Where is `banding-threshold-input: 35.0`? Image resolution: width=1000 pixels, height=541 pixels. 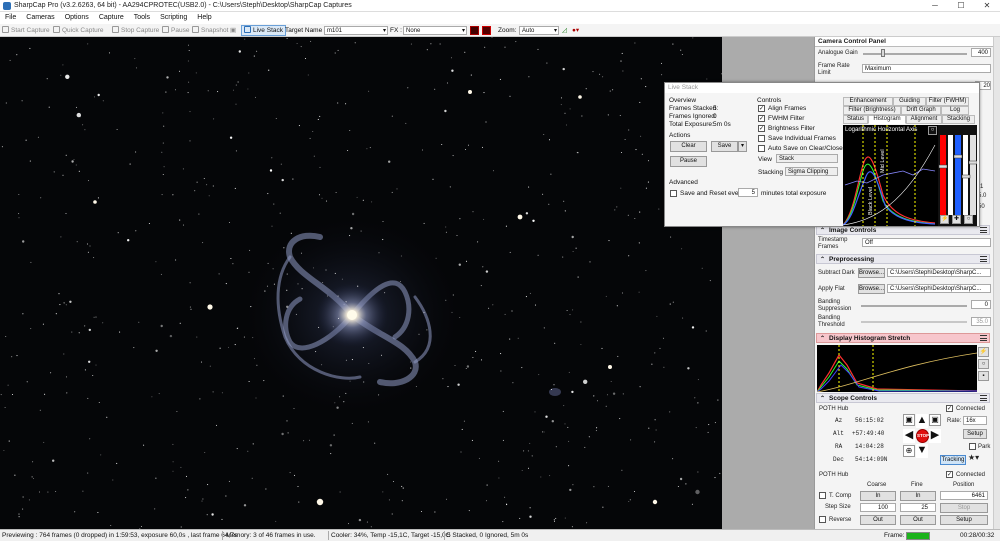
banding-threshold-input: 35.0 is located at coordinates (981, 321).